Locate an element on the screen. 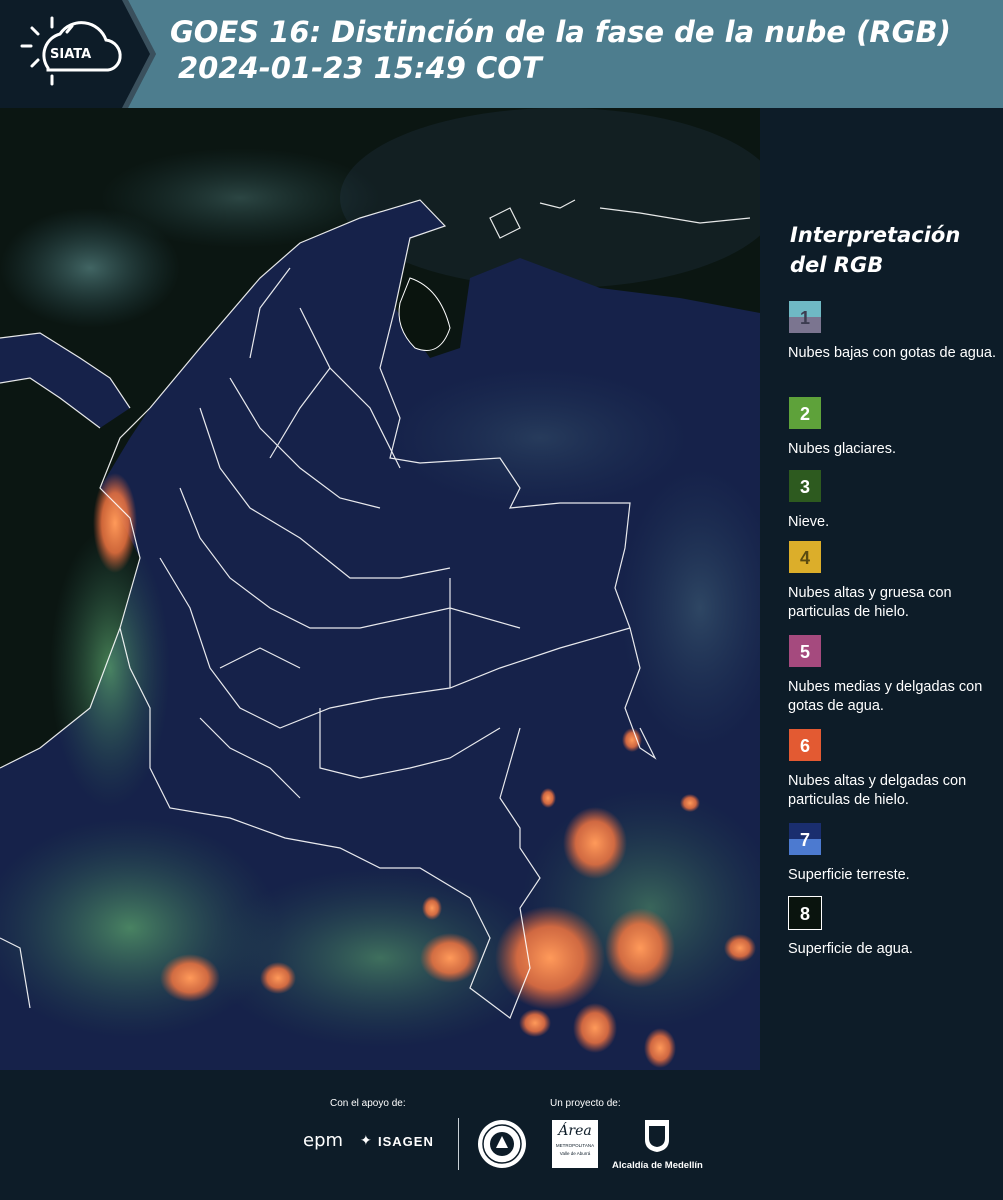 This screenshot has width=1003, height=1200. legend-swatch-6: 6 is located at coordinates (805, 745).